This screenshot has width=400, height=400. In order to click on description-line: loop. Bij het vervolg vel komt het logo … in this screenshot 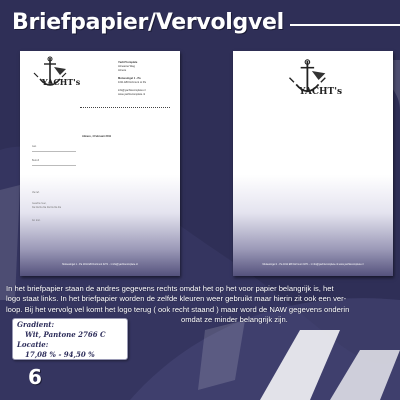, I will do `click(178, 309)`.